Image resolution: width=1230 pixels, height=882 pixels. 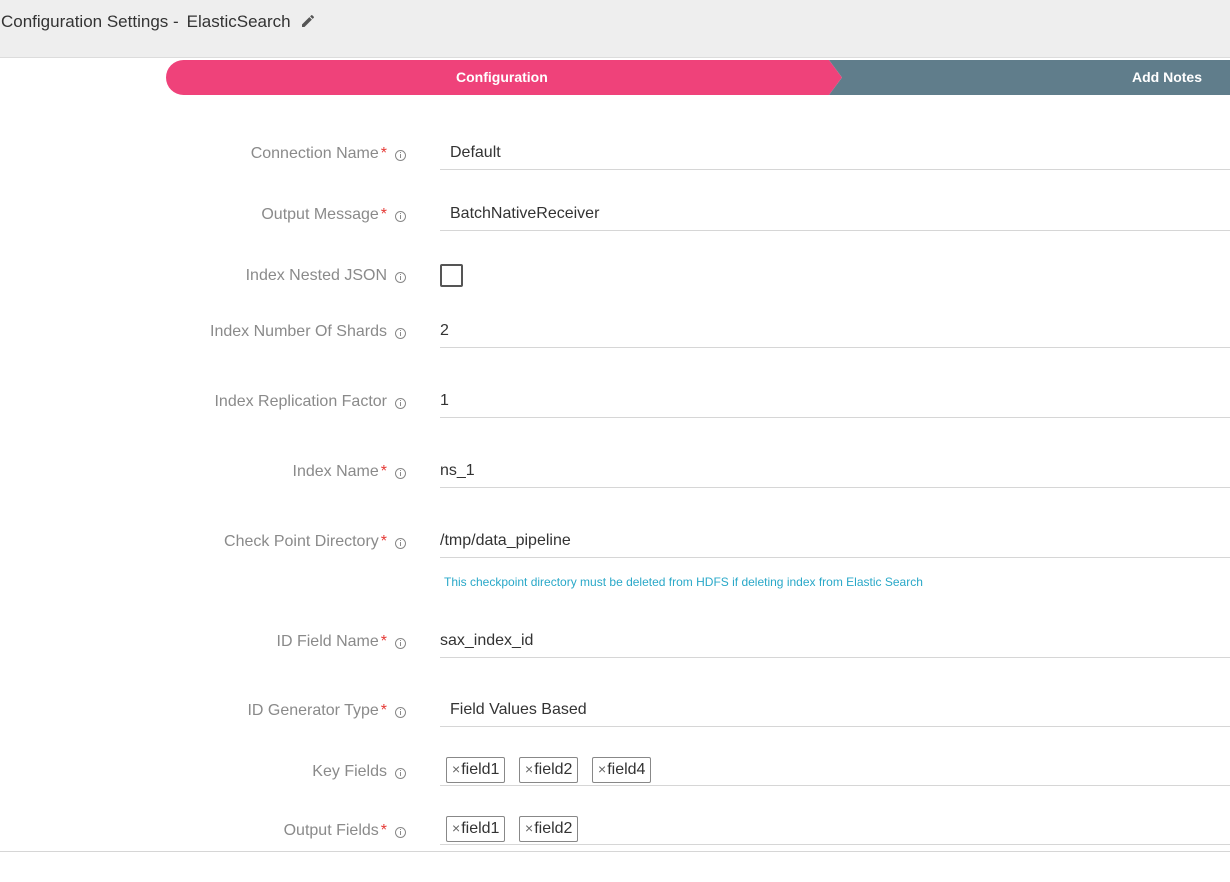 I want to click on key-fields-input: ×field1 ×field2 ×field4, so click(x=835, y=770).